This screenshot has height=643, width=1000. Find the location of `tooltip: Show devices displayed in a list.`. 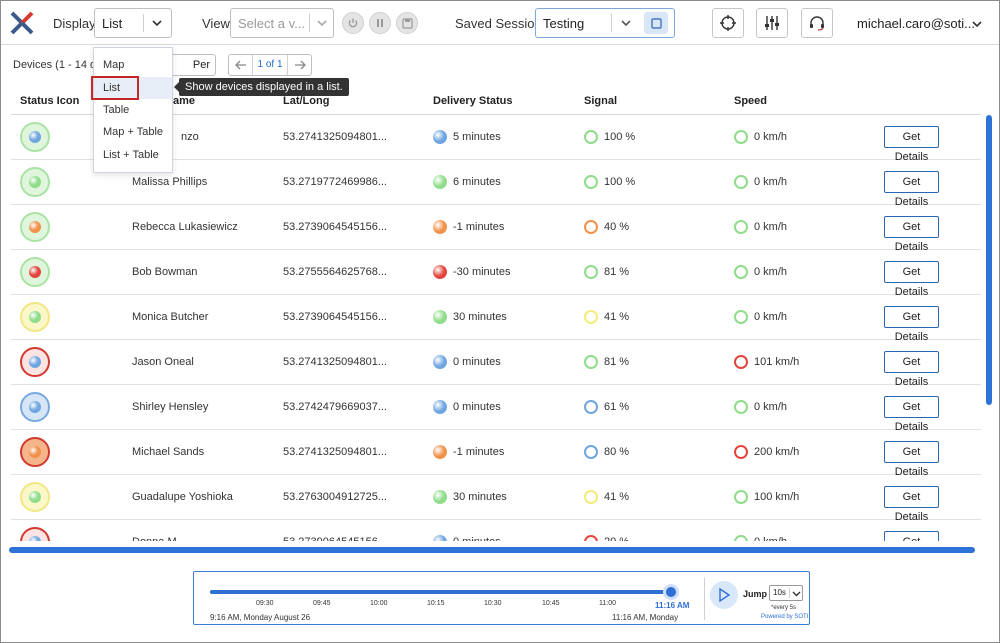

tooltip: Show devices displayed in a list. is located at coordinates (261, 87).